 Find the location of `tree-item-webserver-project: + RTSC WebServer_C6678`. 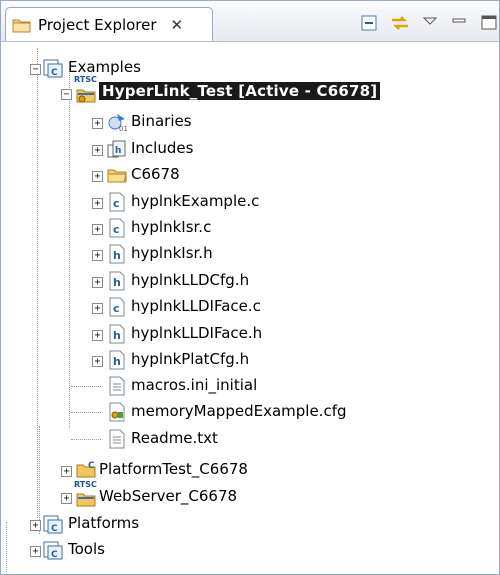

tree-item-webserver-project: + RTSC WebServer_C6678 is located at coordinates (161, 494).